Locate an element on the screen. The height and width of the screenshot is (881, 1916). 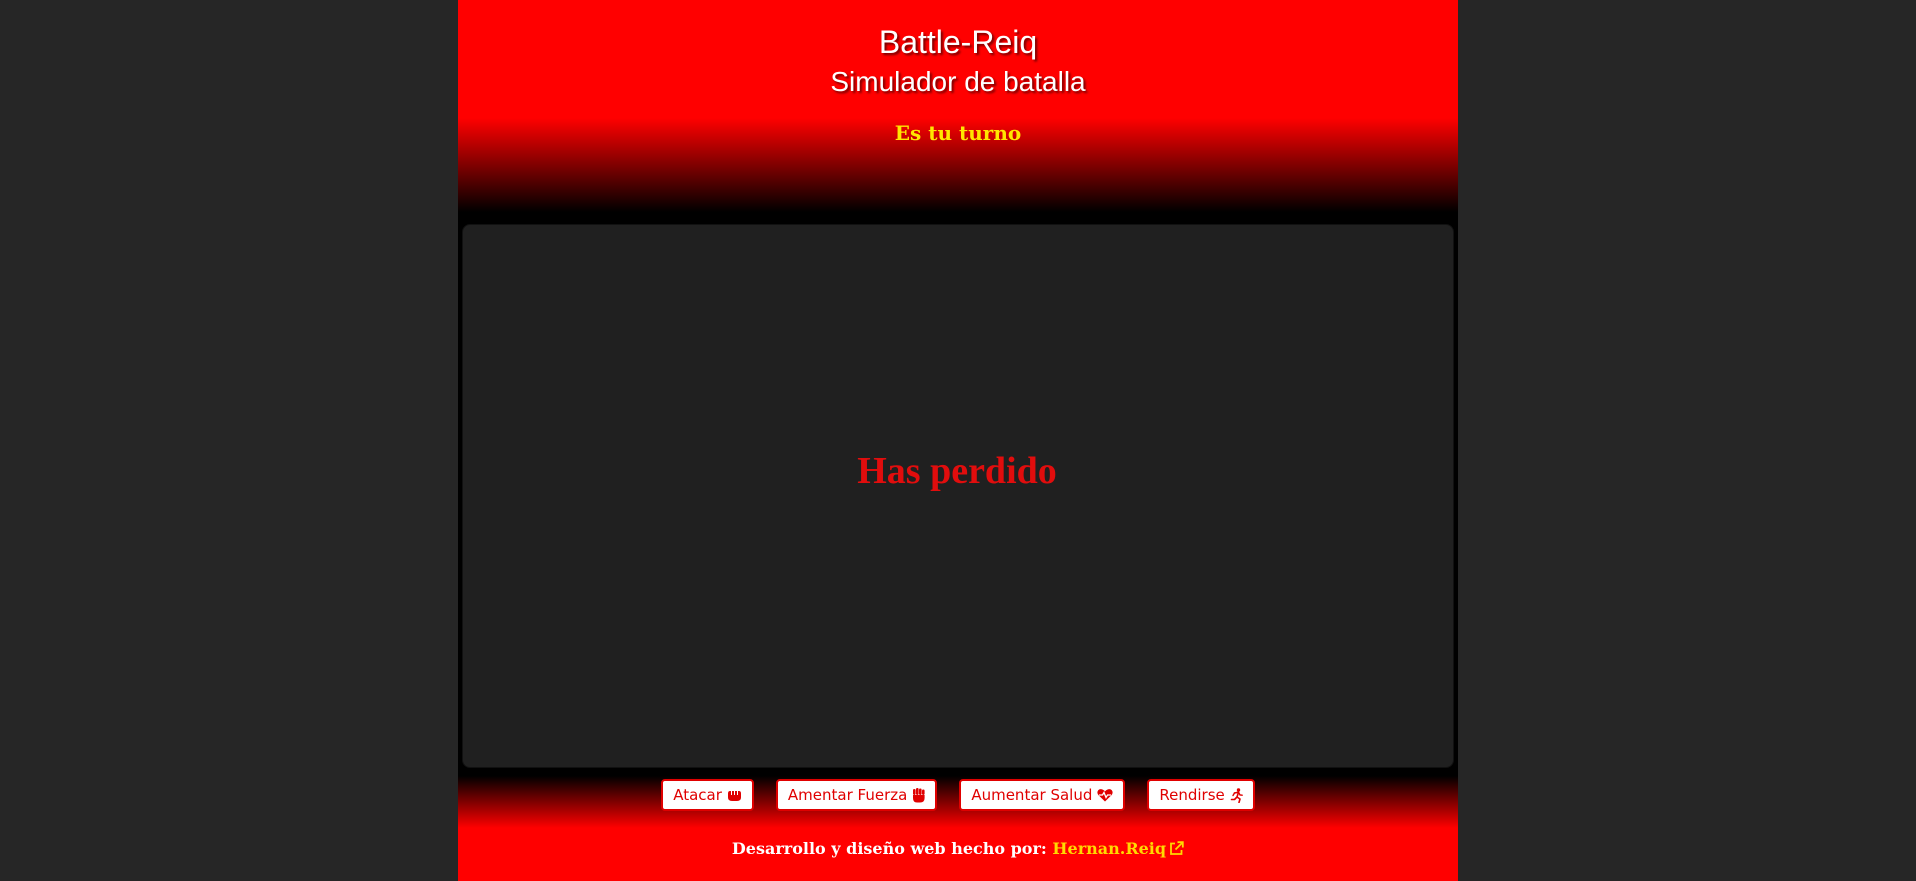
increase-health-button-label: Aumentar Salud is located at coordinates (1032, 795).